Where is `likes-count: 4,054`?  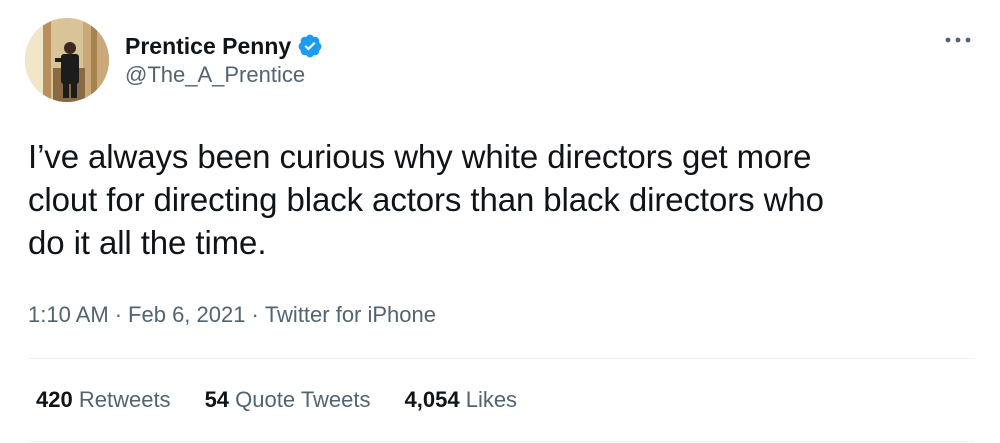 likes-count: 4,054 is located at coordinates (432, 399).